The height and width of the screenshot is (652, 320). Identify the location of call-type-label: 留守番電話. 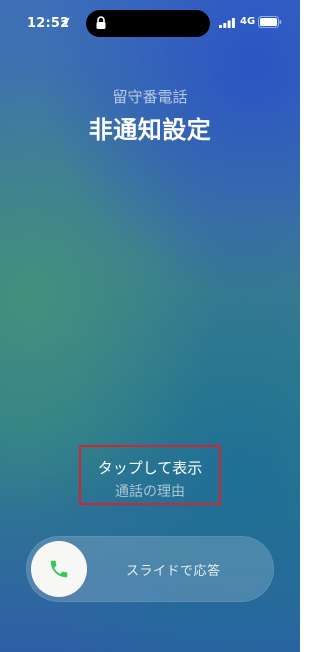
(150, 97).